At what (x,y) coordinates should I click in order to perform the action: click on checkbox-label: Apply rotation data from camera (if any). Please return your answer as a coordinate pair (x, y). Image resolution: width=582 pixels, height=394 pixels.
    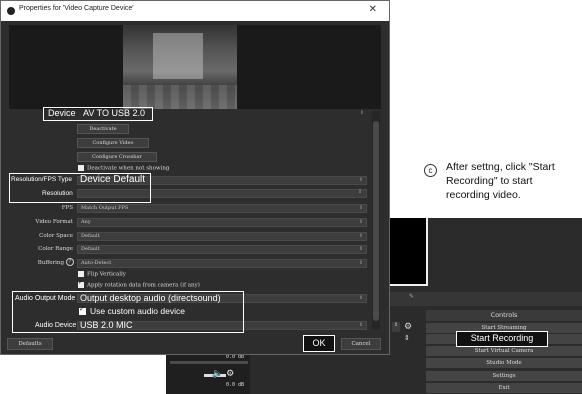
    Looking at the image, I should click on (143, 285).